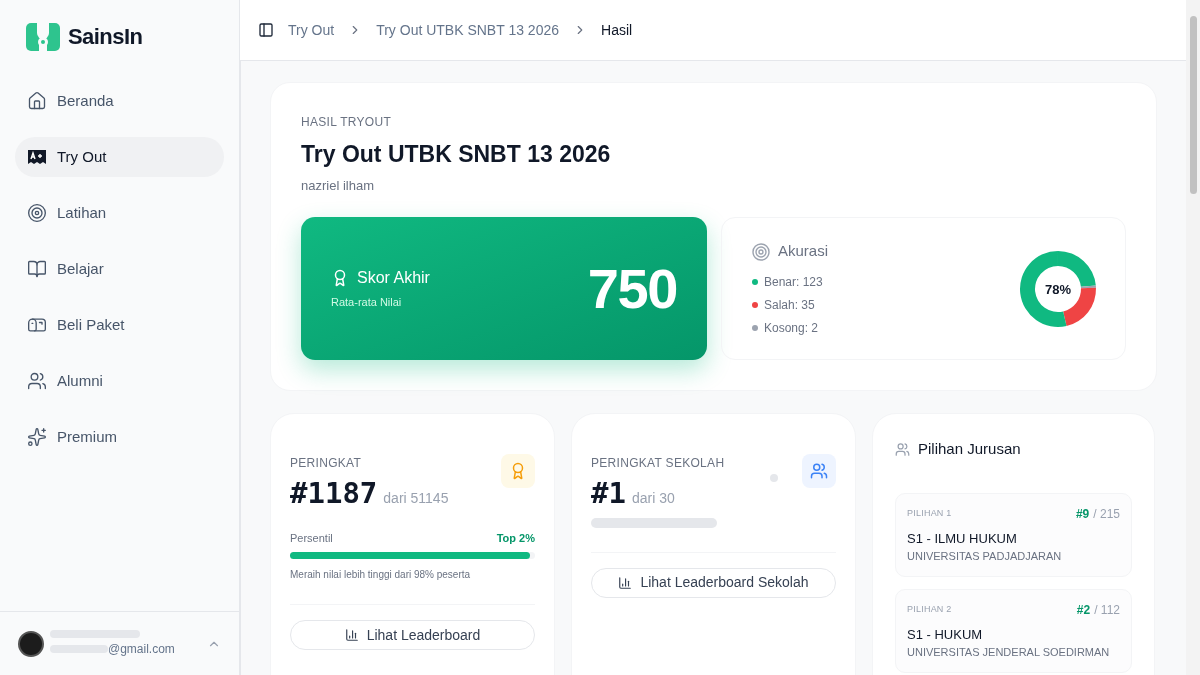  Describe the element at coordinates (367, 303) in the screenshot. I see `score-sublabel: Rata-rata Nilai` at that location.